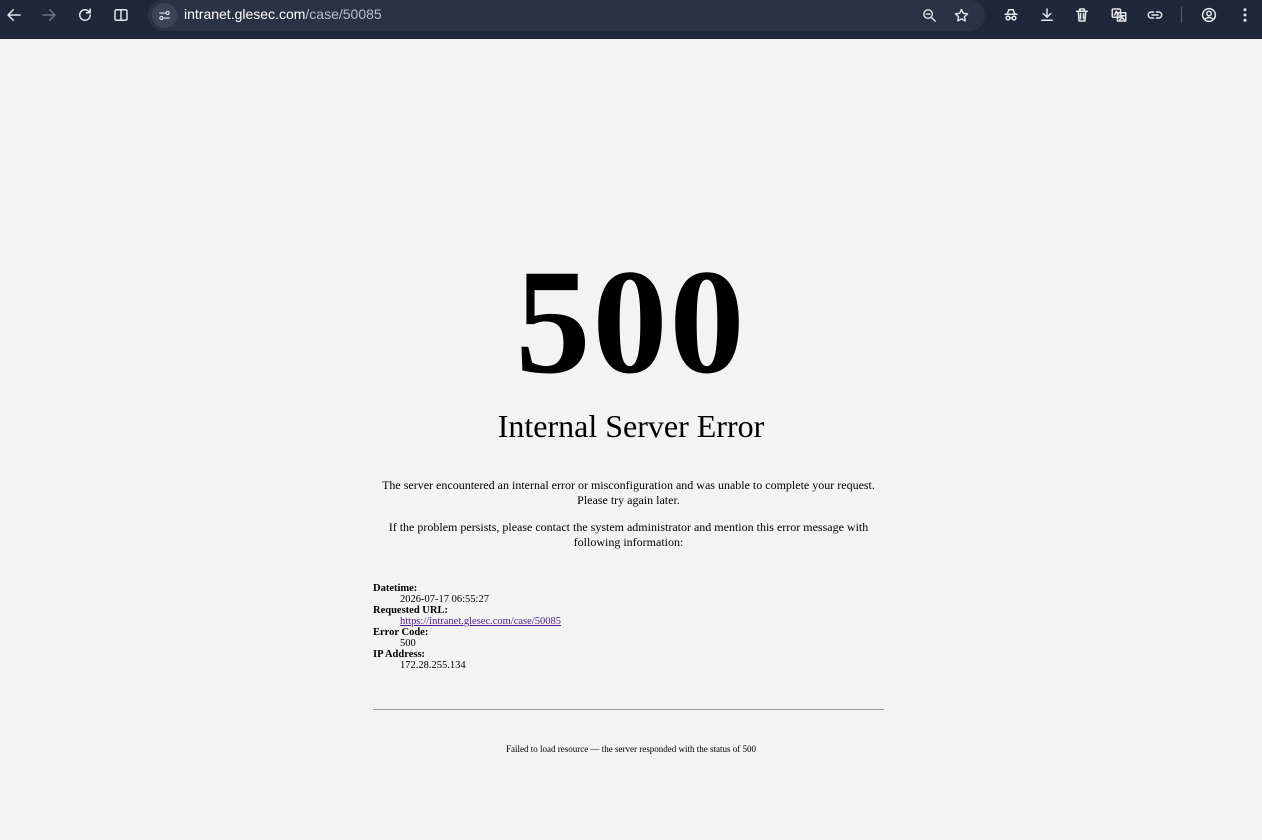 This screenshot has height=840, width=1262. Describe the element at coordinates (566, 15) in the screenshot. I see `address-bar: intranet.glesec.com/case/50085` at that location.